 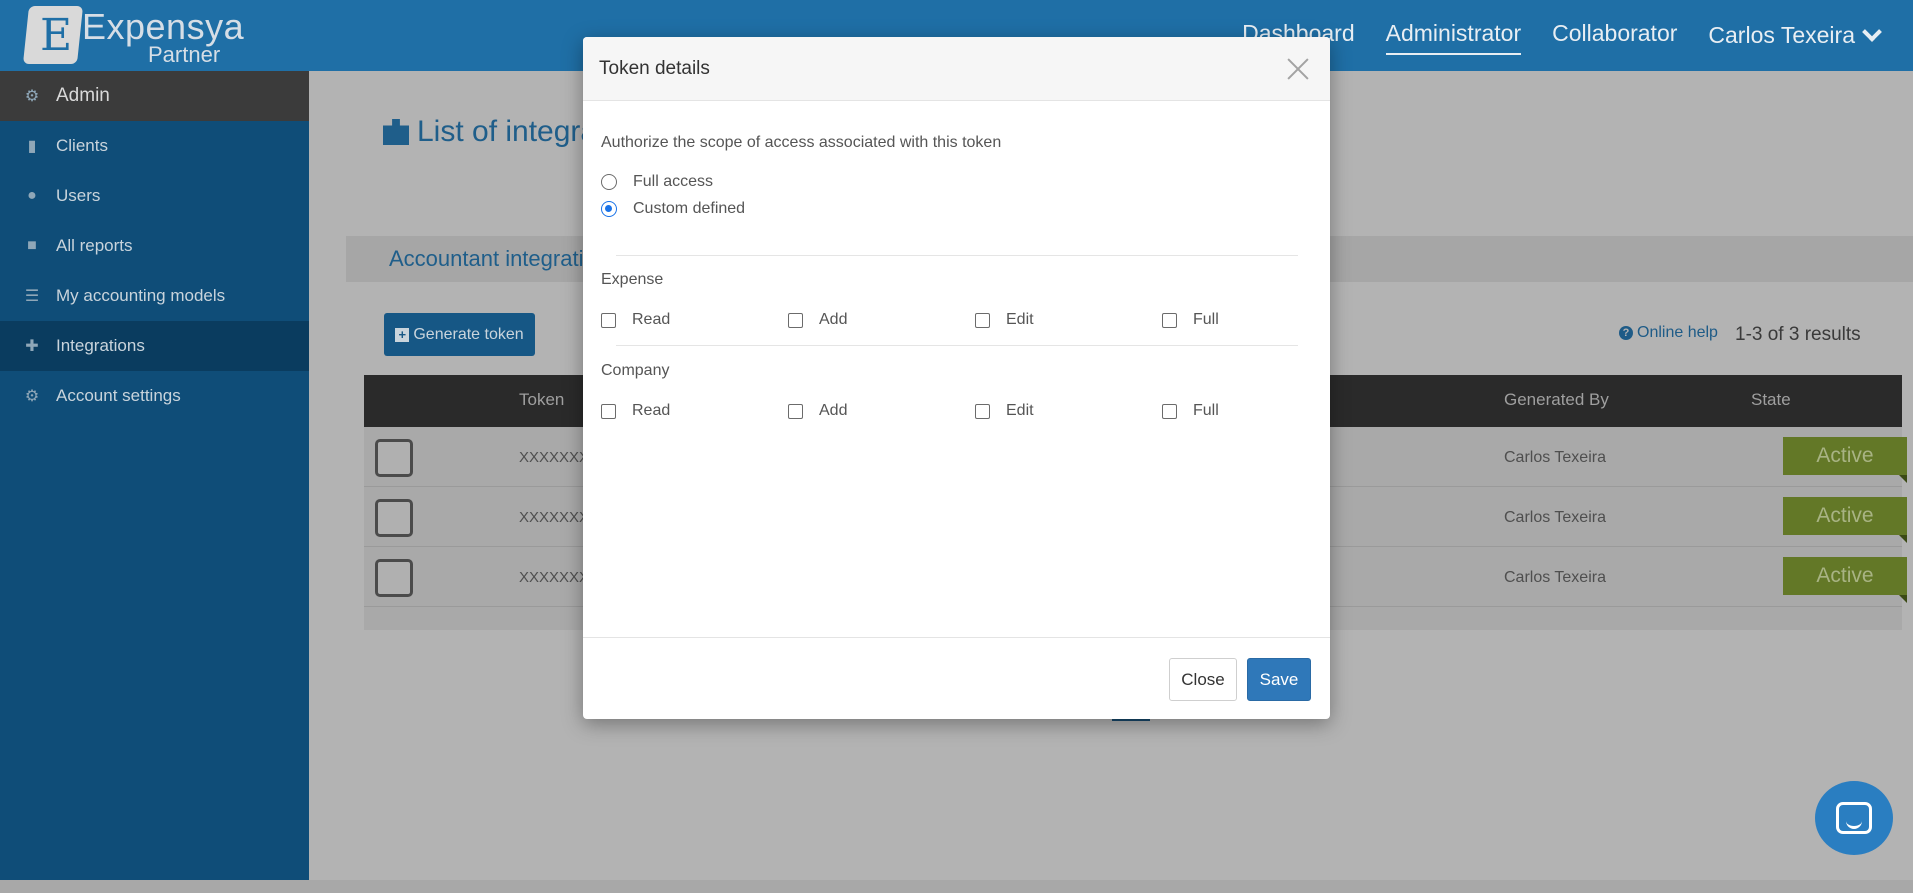 I want to click on page-title-text: List of integrat, so click(x=511, y=131).